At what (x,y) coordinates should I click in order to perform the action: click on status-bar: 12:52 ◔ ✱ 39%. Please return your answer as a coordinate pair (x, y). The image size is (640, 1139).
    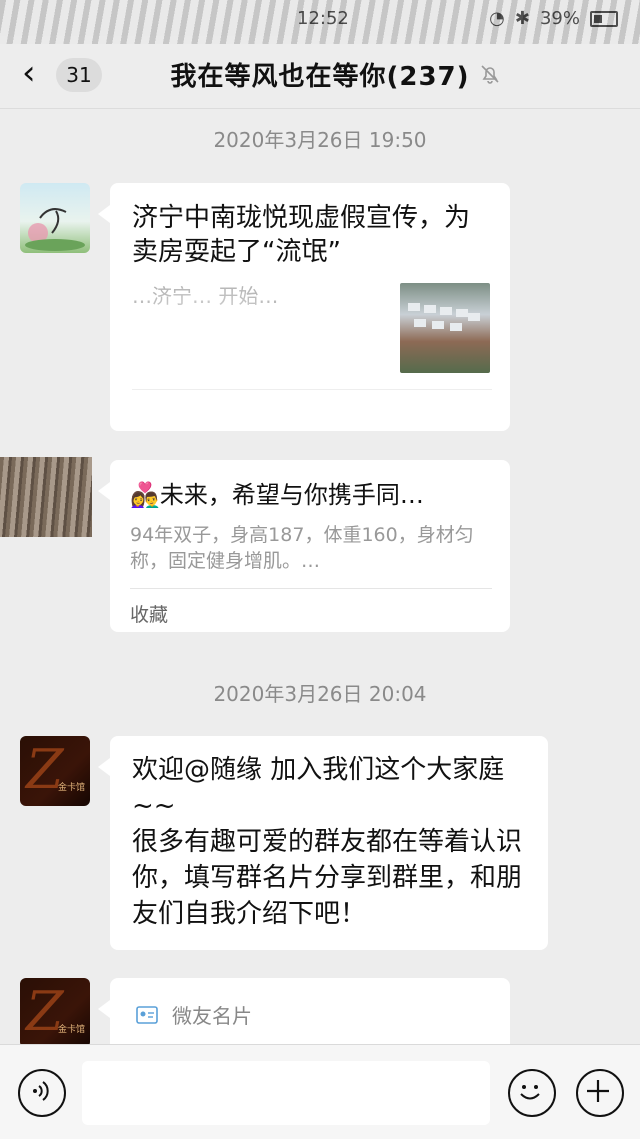
    Looking at the image, I should click on (320, 18).